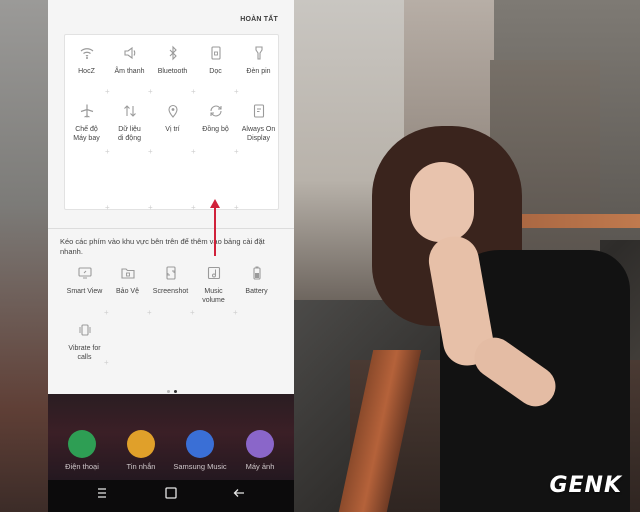 Image resolution: width=640 pixels, height=512 pixels. Describe the element at coordinates (82, 466) in the screenshot. I see `app-label: Điện thoại` at that location.